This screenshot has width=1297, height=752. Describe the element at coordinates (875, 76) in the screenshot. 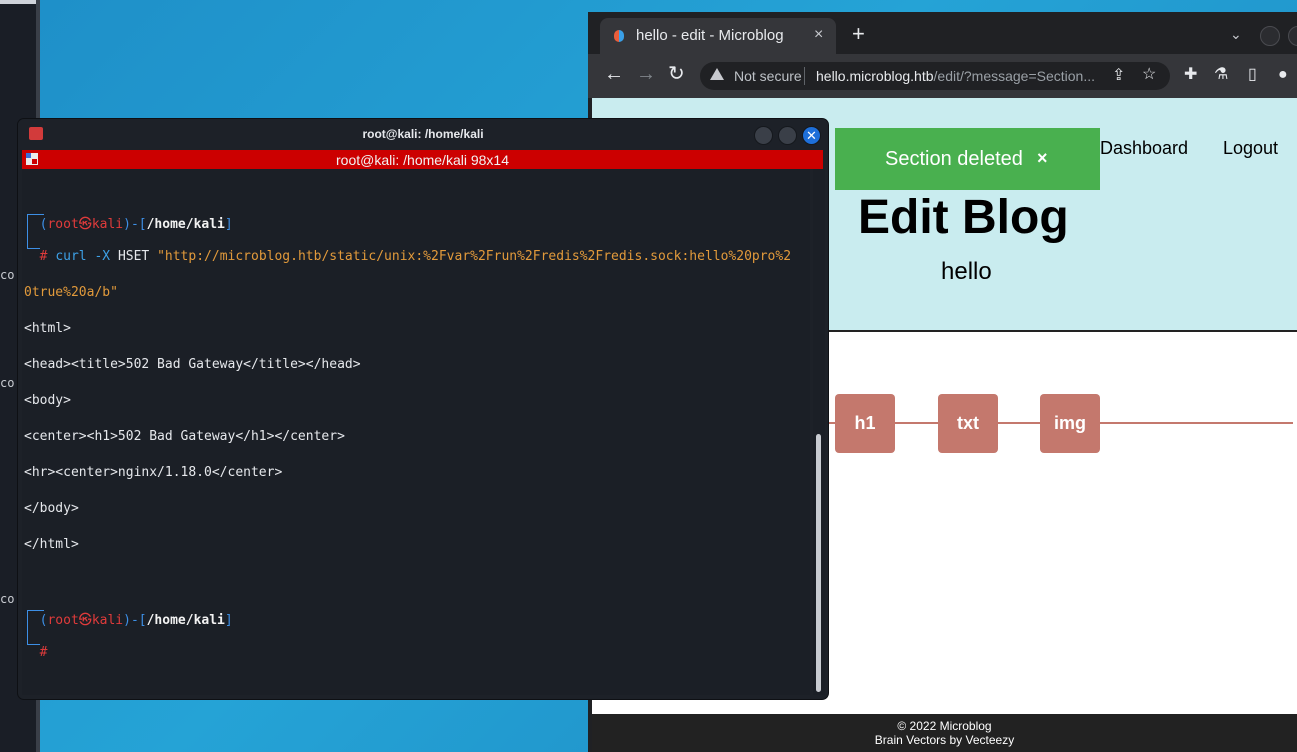

I see `url-host: hello.microblog.htb` at that location.